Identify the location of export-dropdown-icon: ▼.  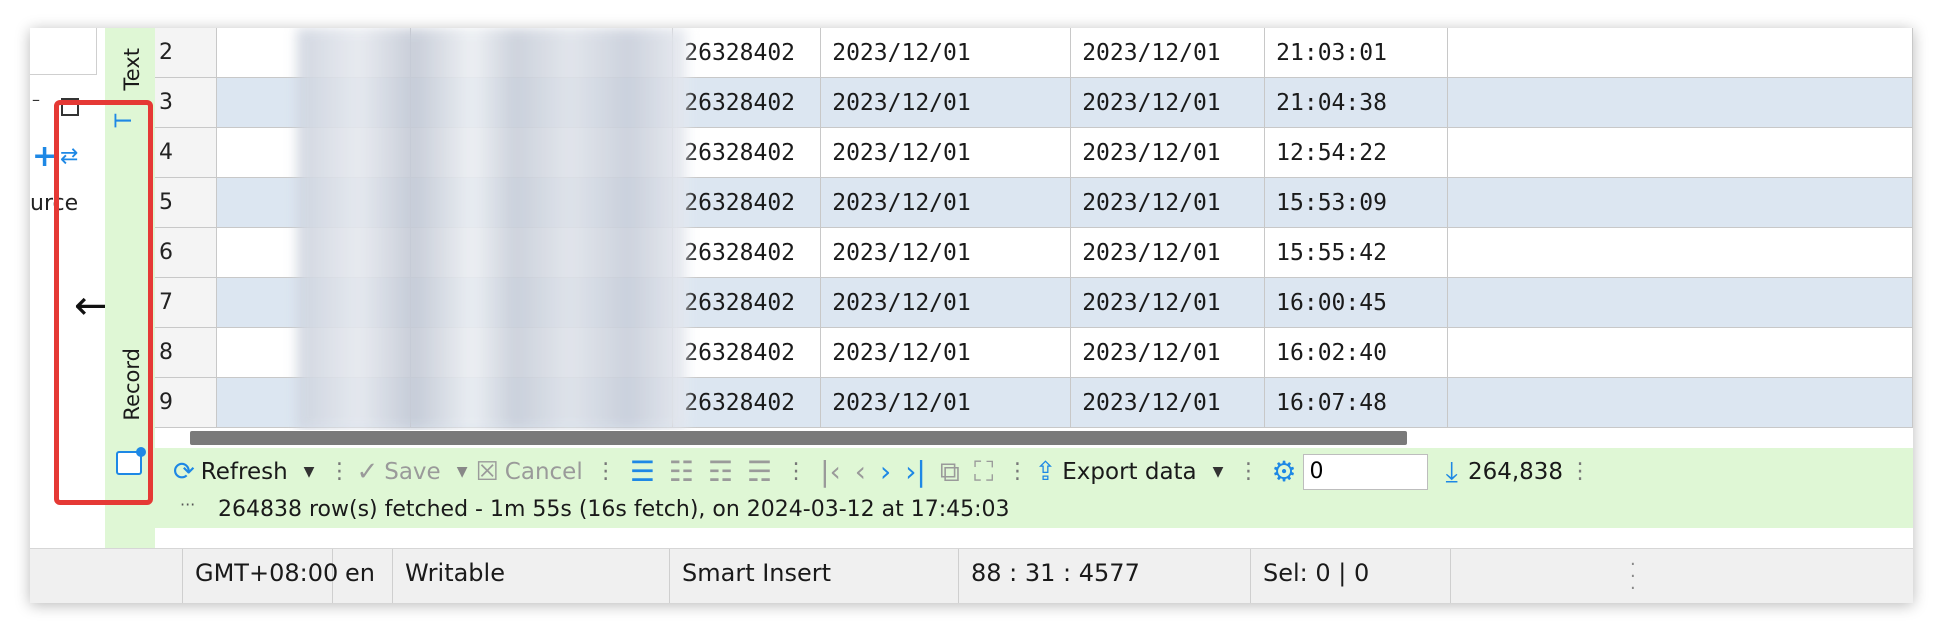
(1218, 472).